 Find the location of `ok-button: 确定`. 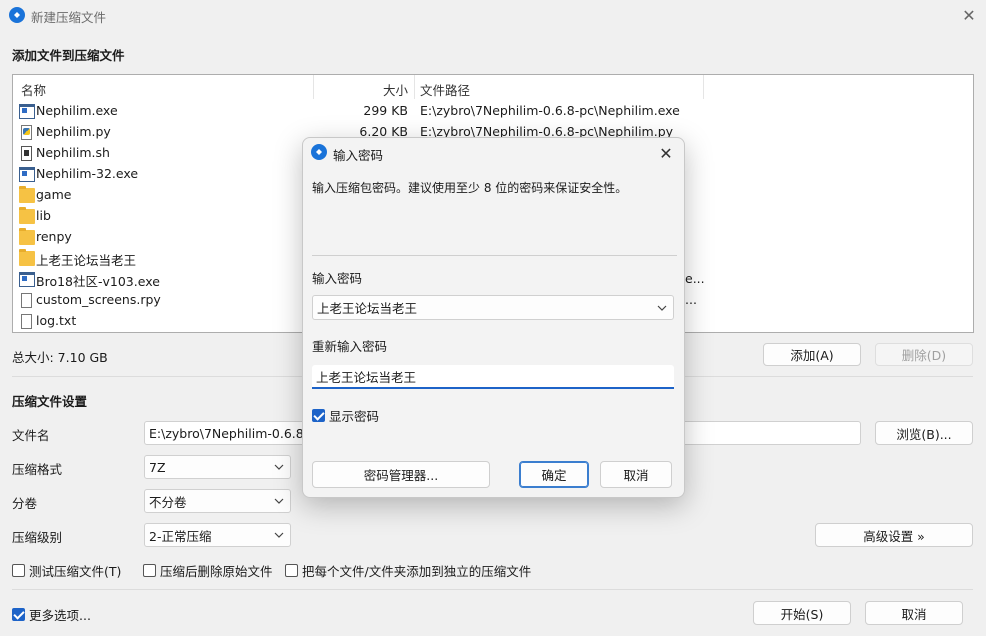

ok-button: 确定 is located at coordinates (554, 474).